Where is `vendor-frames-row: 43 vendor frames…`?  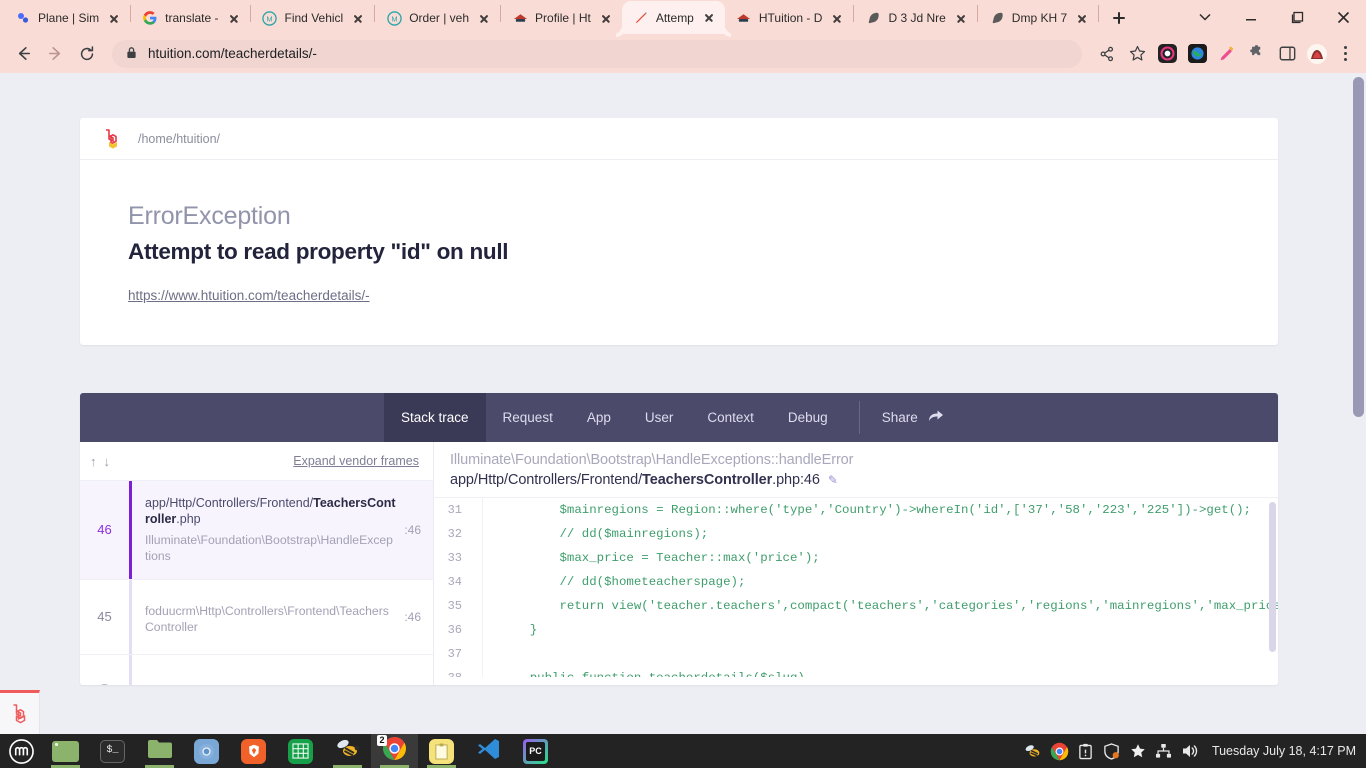 vendor-frames-row: 43 vendor frames… is located at coordinates (256, 669).